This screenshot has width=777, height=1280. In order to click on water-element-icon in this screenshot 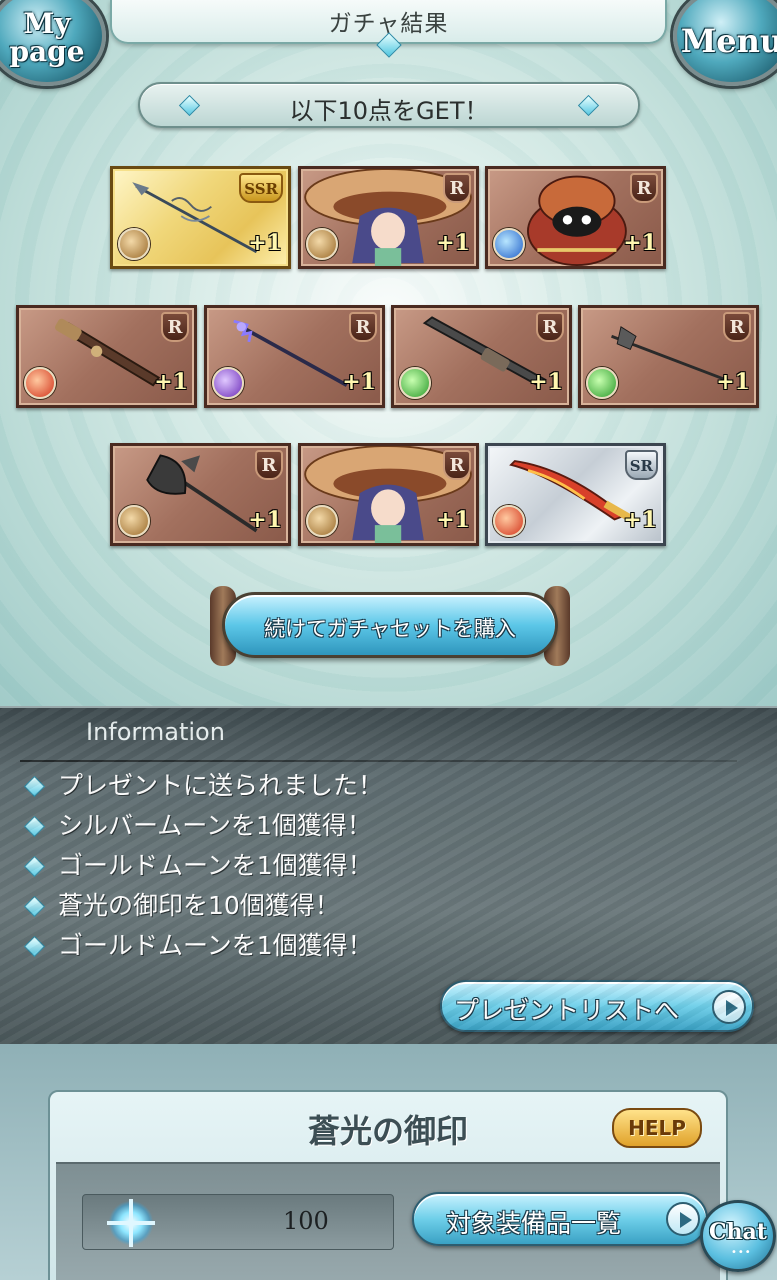, I will do `click(509, 244)`.